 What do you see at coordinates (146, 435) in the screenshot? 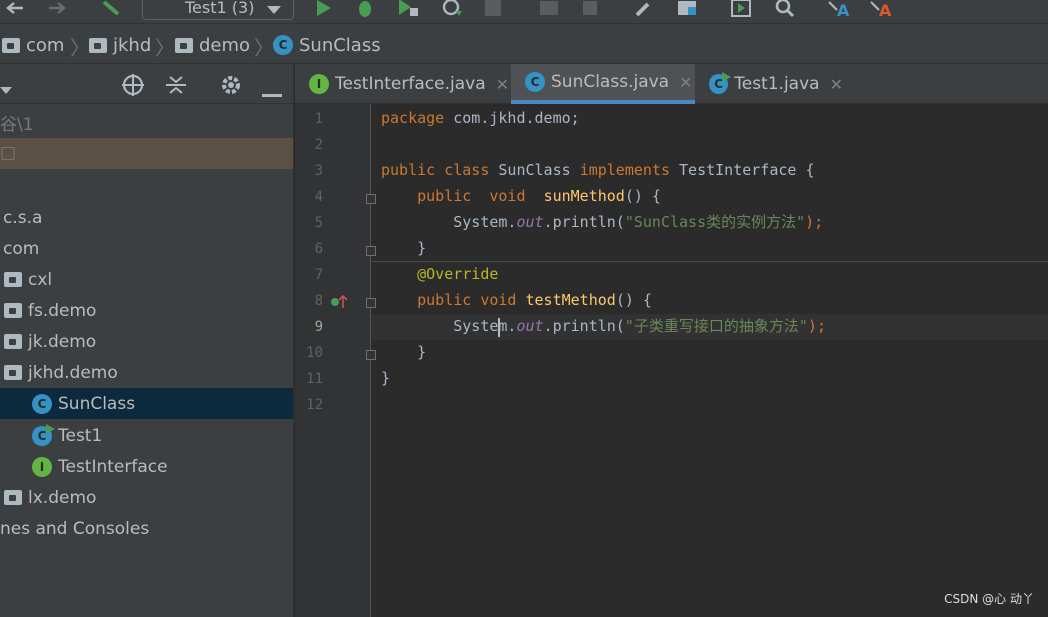
I see `tree-item-test1: C Test1` at bounding box center [146, 435].